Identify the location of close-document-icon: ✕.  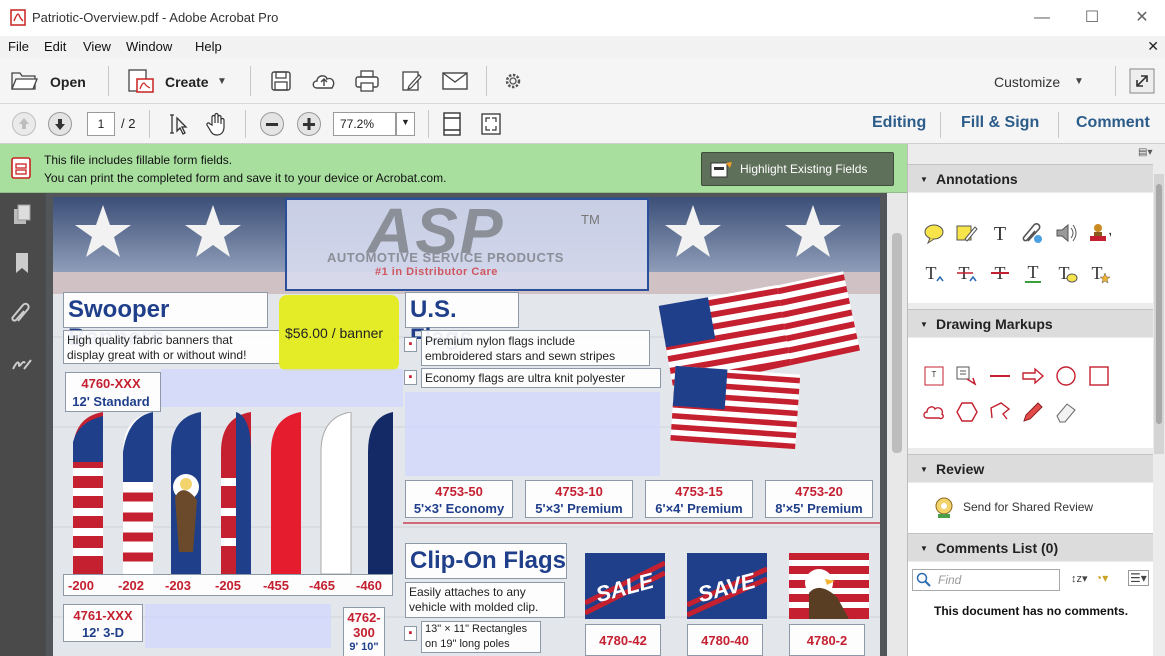
(1153, 46).